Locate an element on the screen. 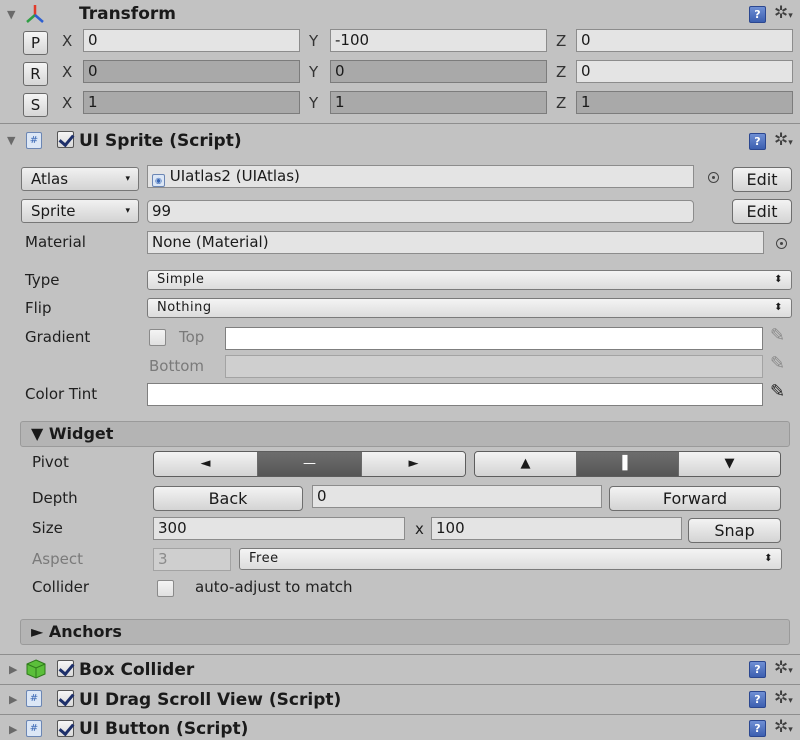  pivot-horizontal-group: ◄ — ► is located at coordinates (309, 464).